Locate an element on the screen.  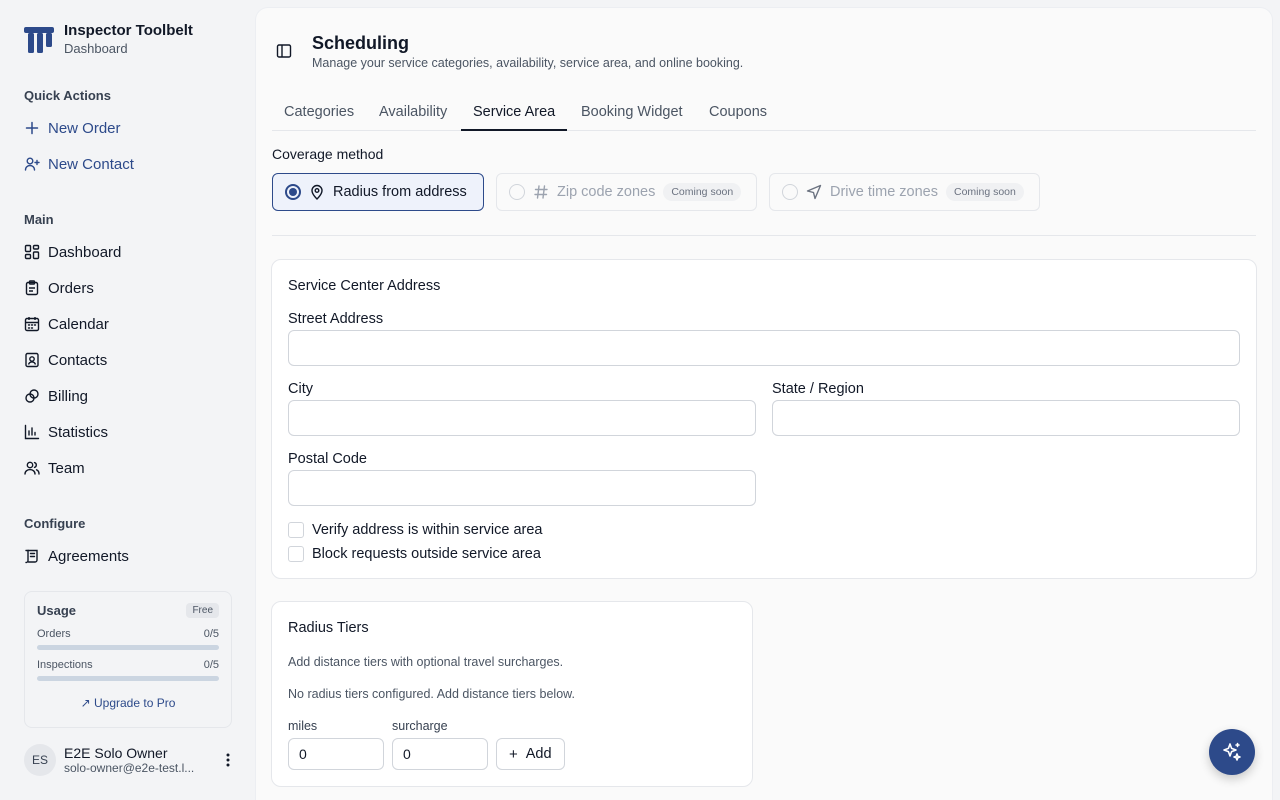
tab-categories: Categories is located at coordinates (319, 116).